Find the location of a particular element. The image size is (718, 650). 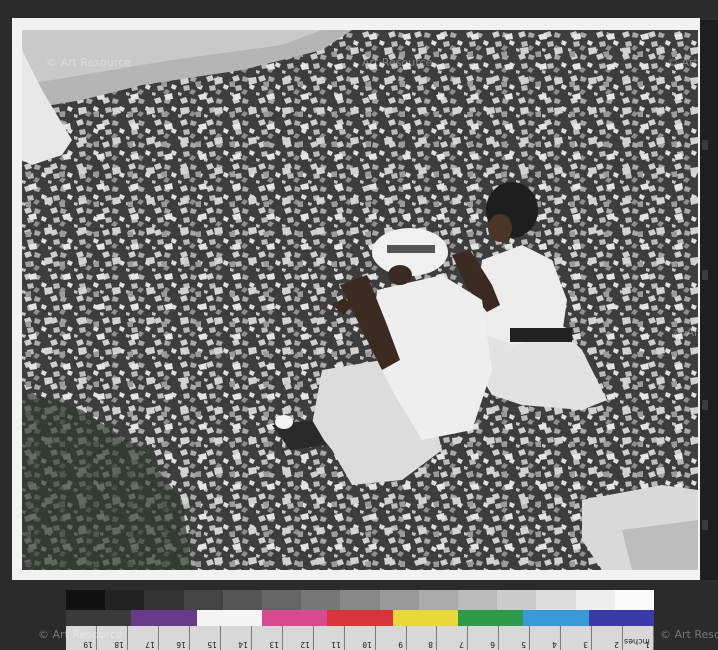

ruler-unit-label: inches is located at coordinates (637, 641).